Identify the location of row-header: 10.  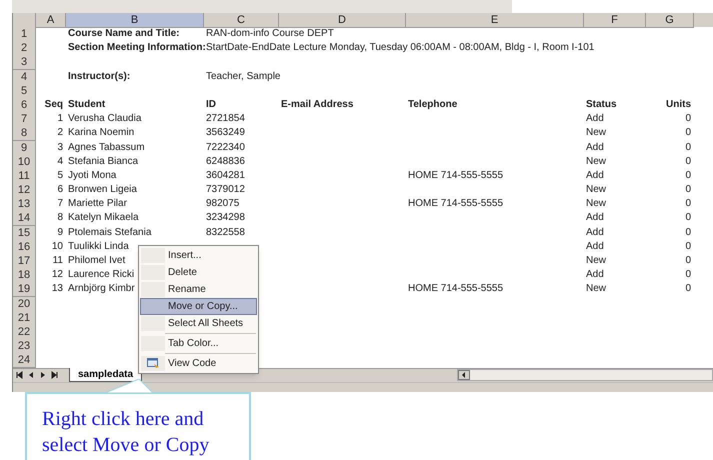
(24, 162).